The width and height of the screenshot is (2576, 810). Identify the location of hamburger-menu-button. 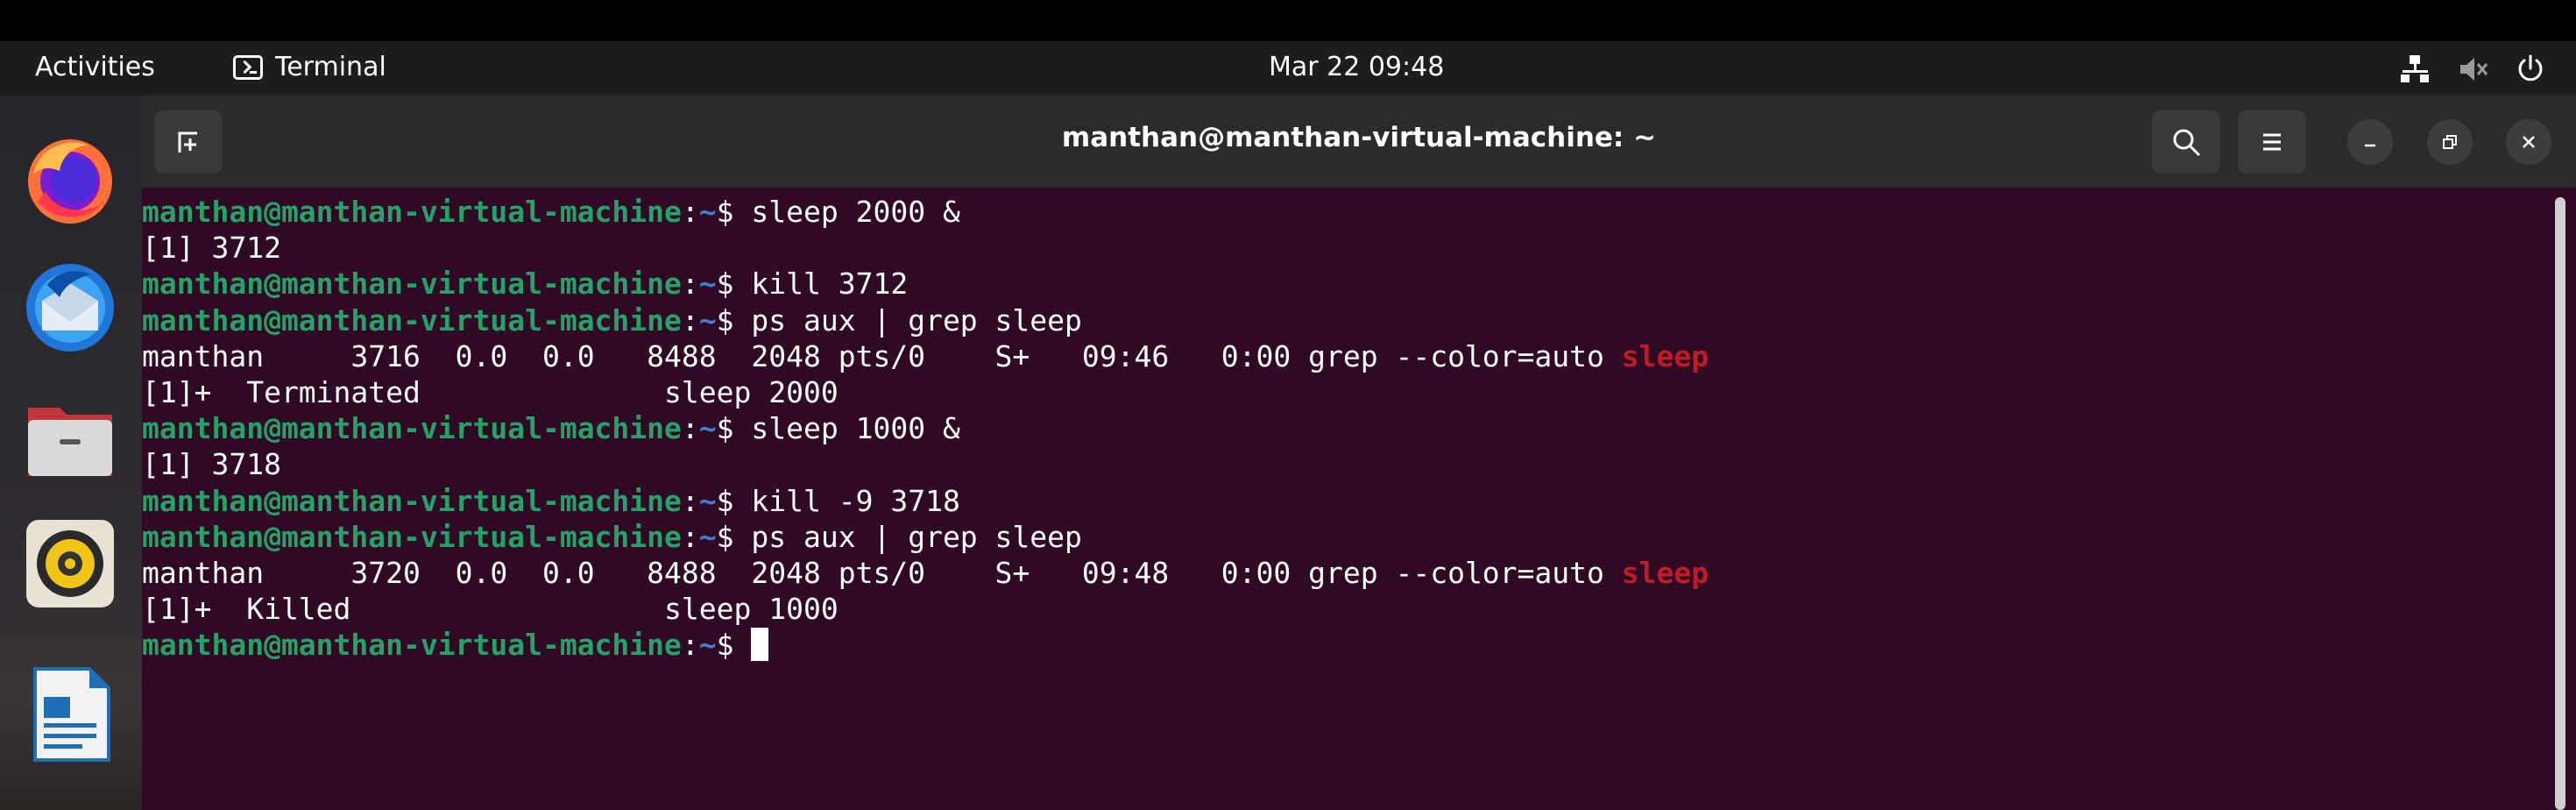
(2272, 142).